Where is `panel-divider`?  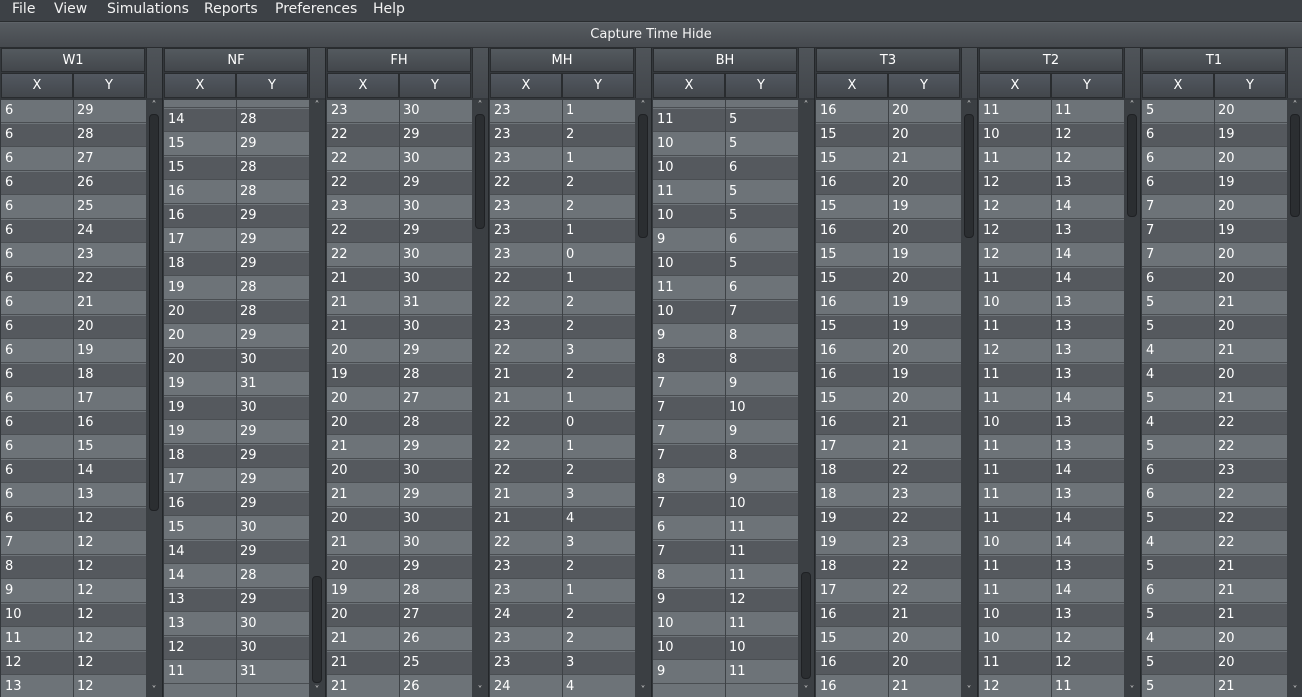 panel-divider is located at coordinates (325, 372).